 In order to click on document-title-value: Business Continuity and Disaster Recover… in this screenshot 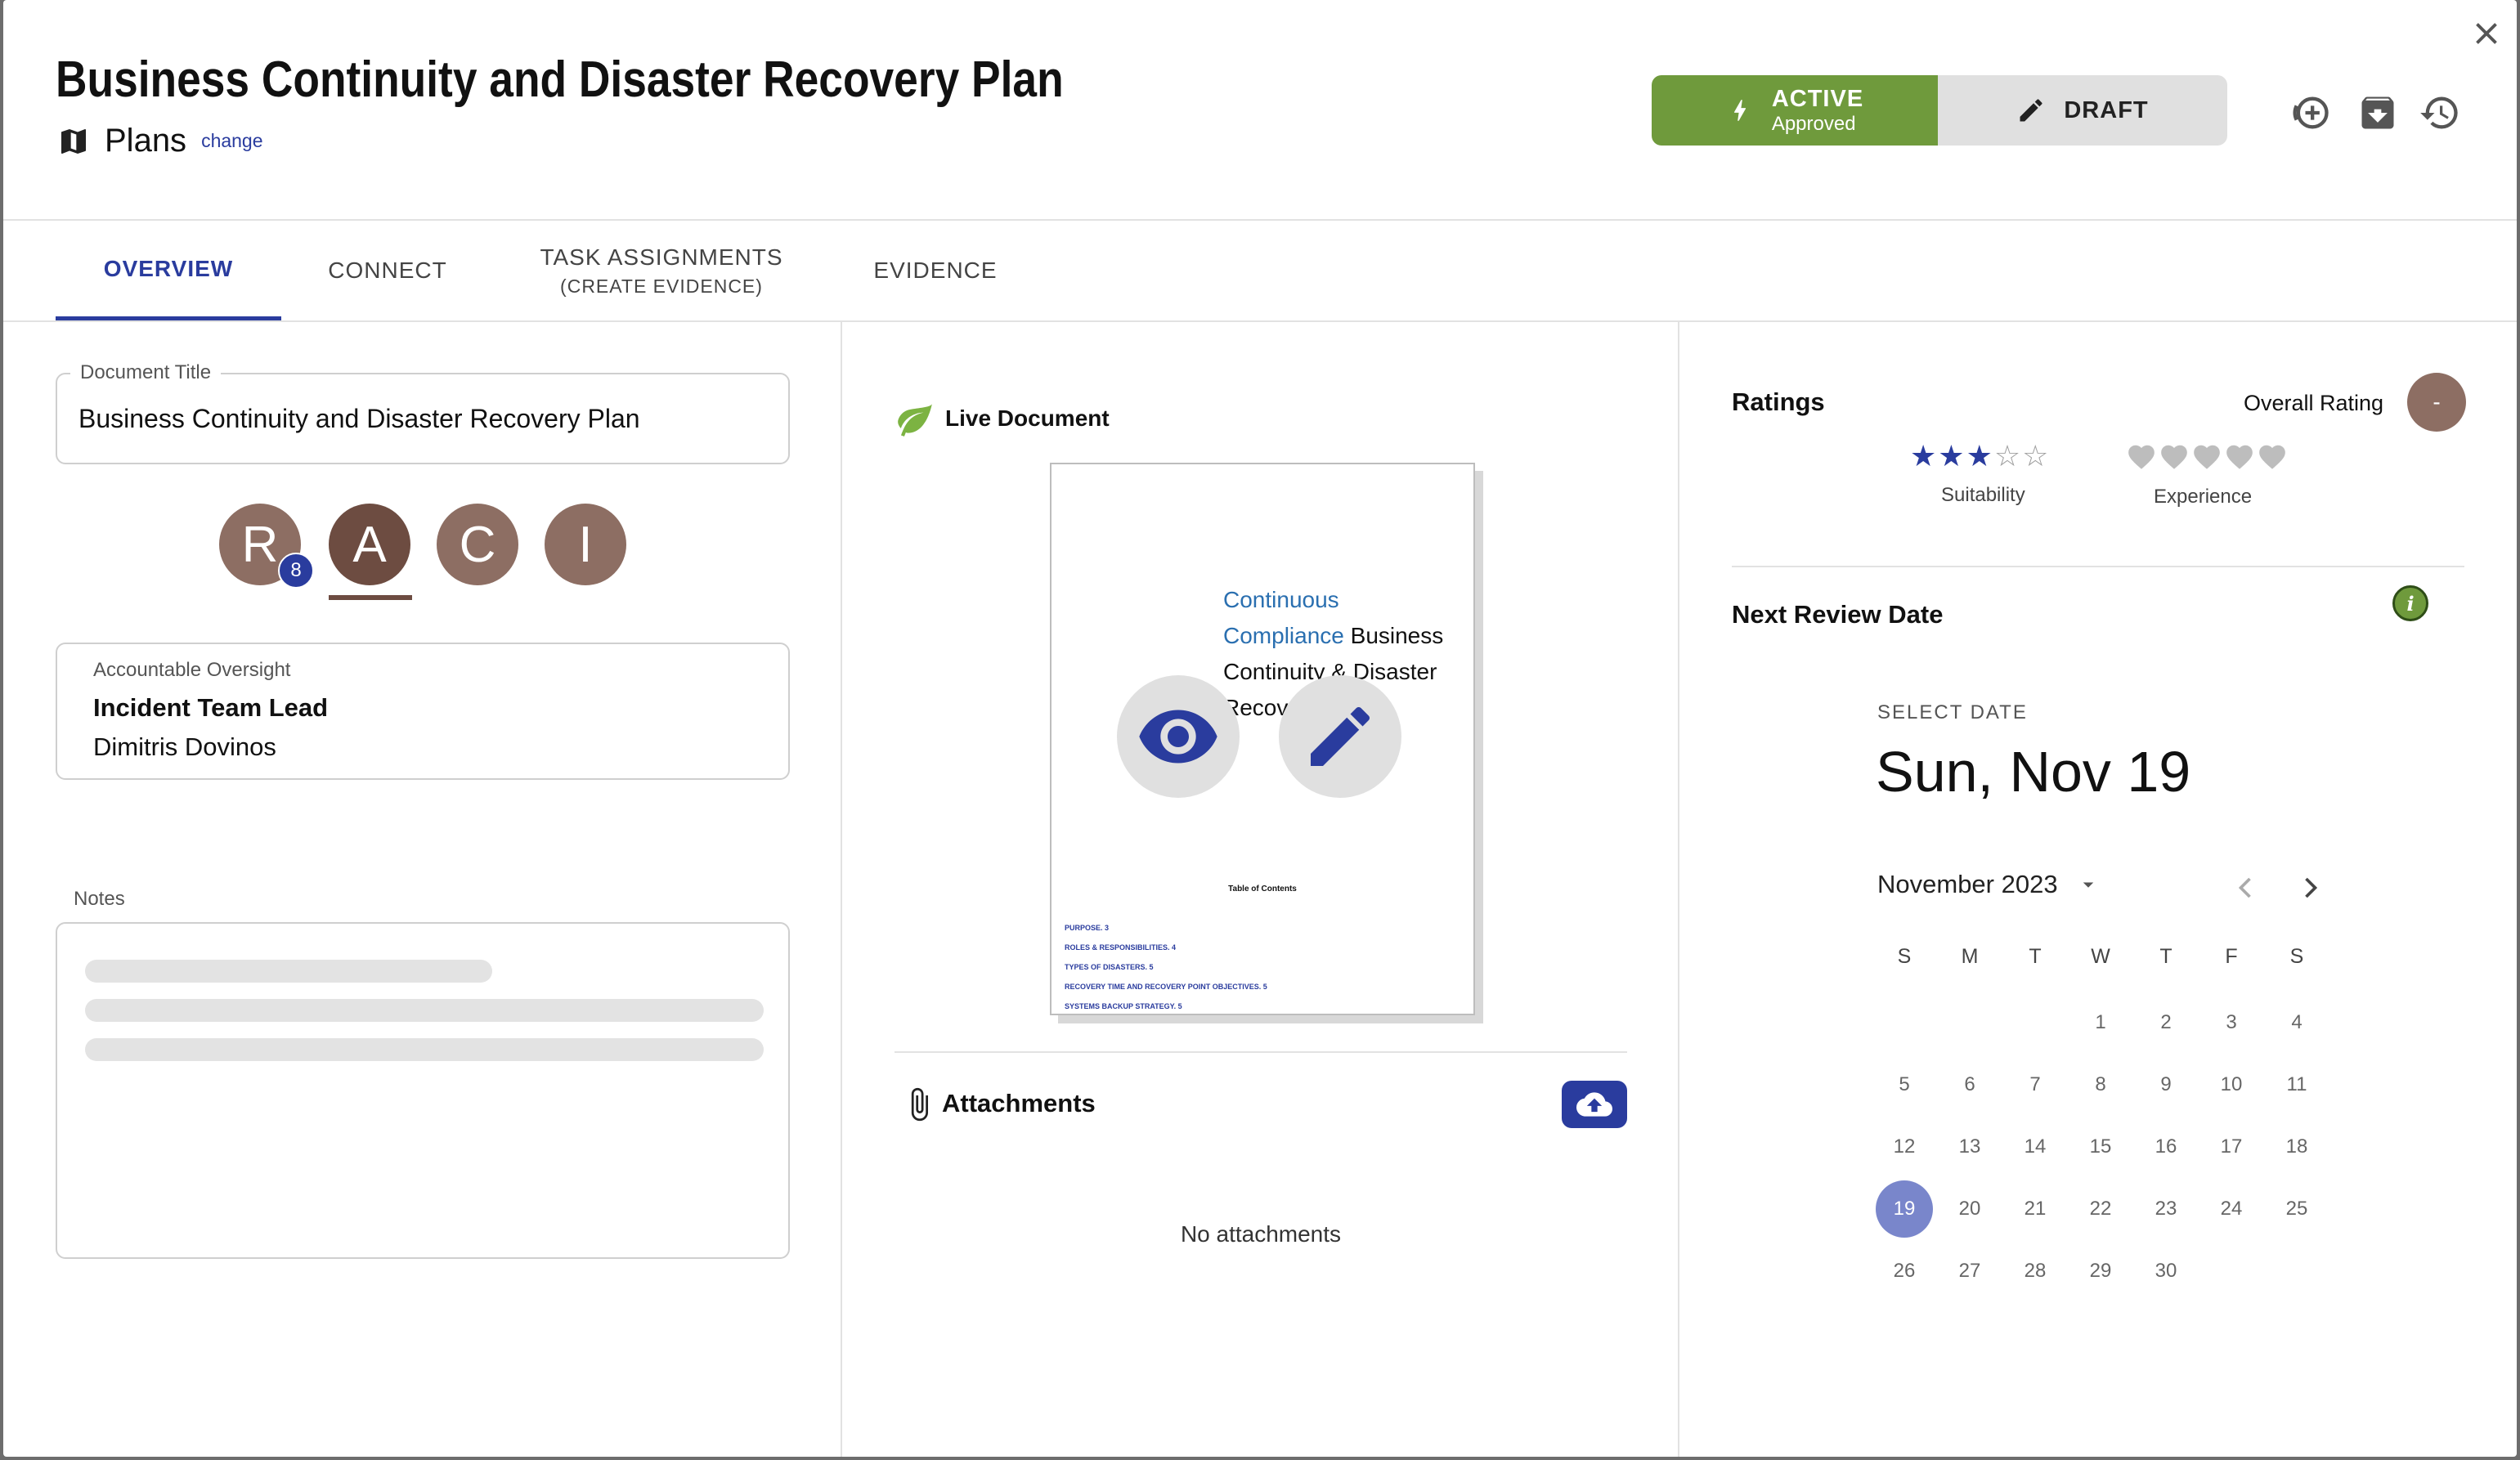, I will do `click(359, 418)`.